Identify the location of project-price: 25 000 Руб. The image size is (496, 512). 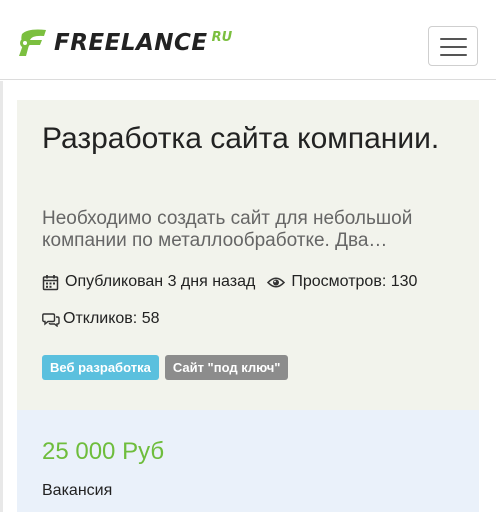
(103, 451).